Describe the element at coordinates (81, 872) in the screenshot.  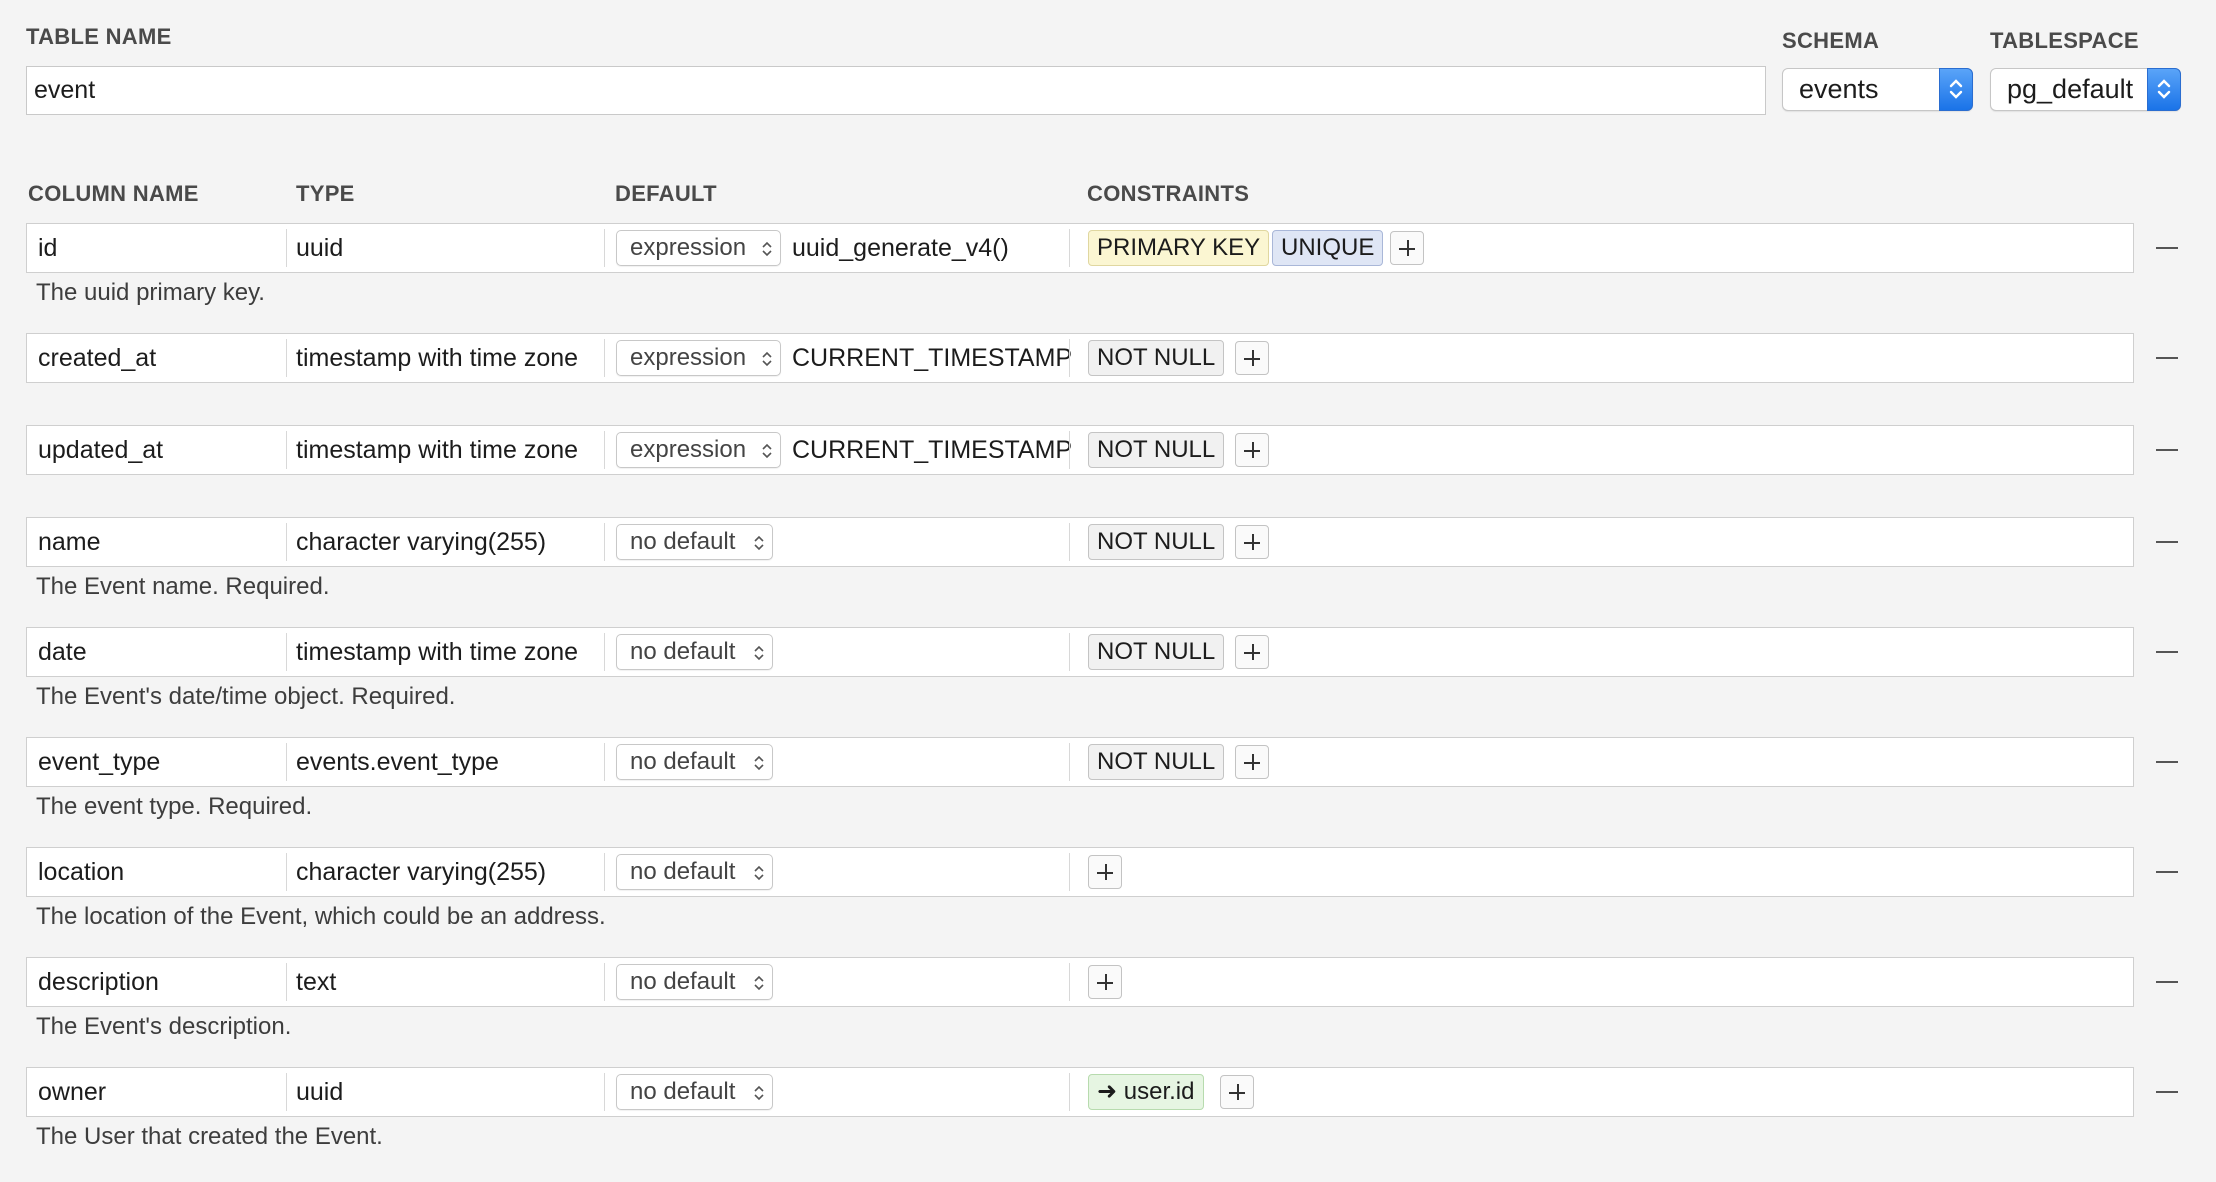
I see `column-name-field: location` at that location.